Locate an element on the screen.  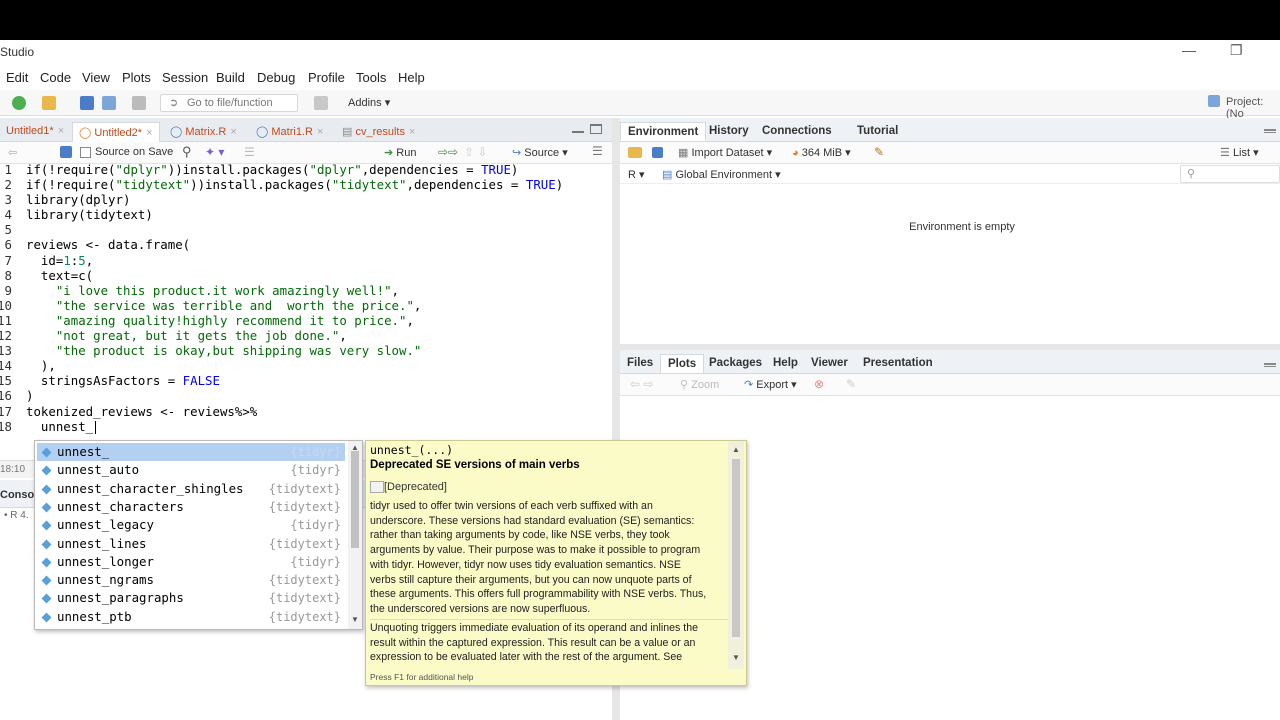
code-line: ) is located at coordinates (294, 395).